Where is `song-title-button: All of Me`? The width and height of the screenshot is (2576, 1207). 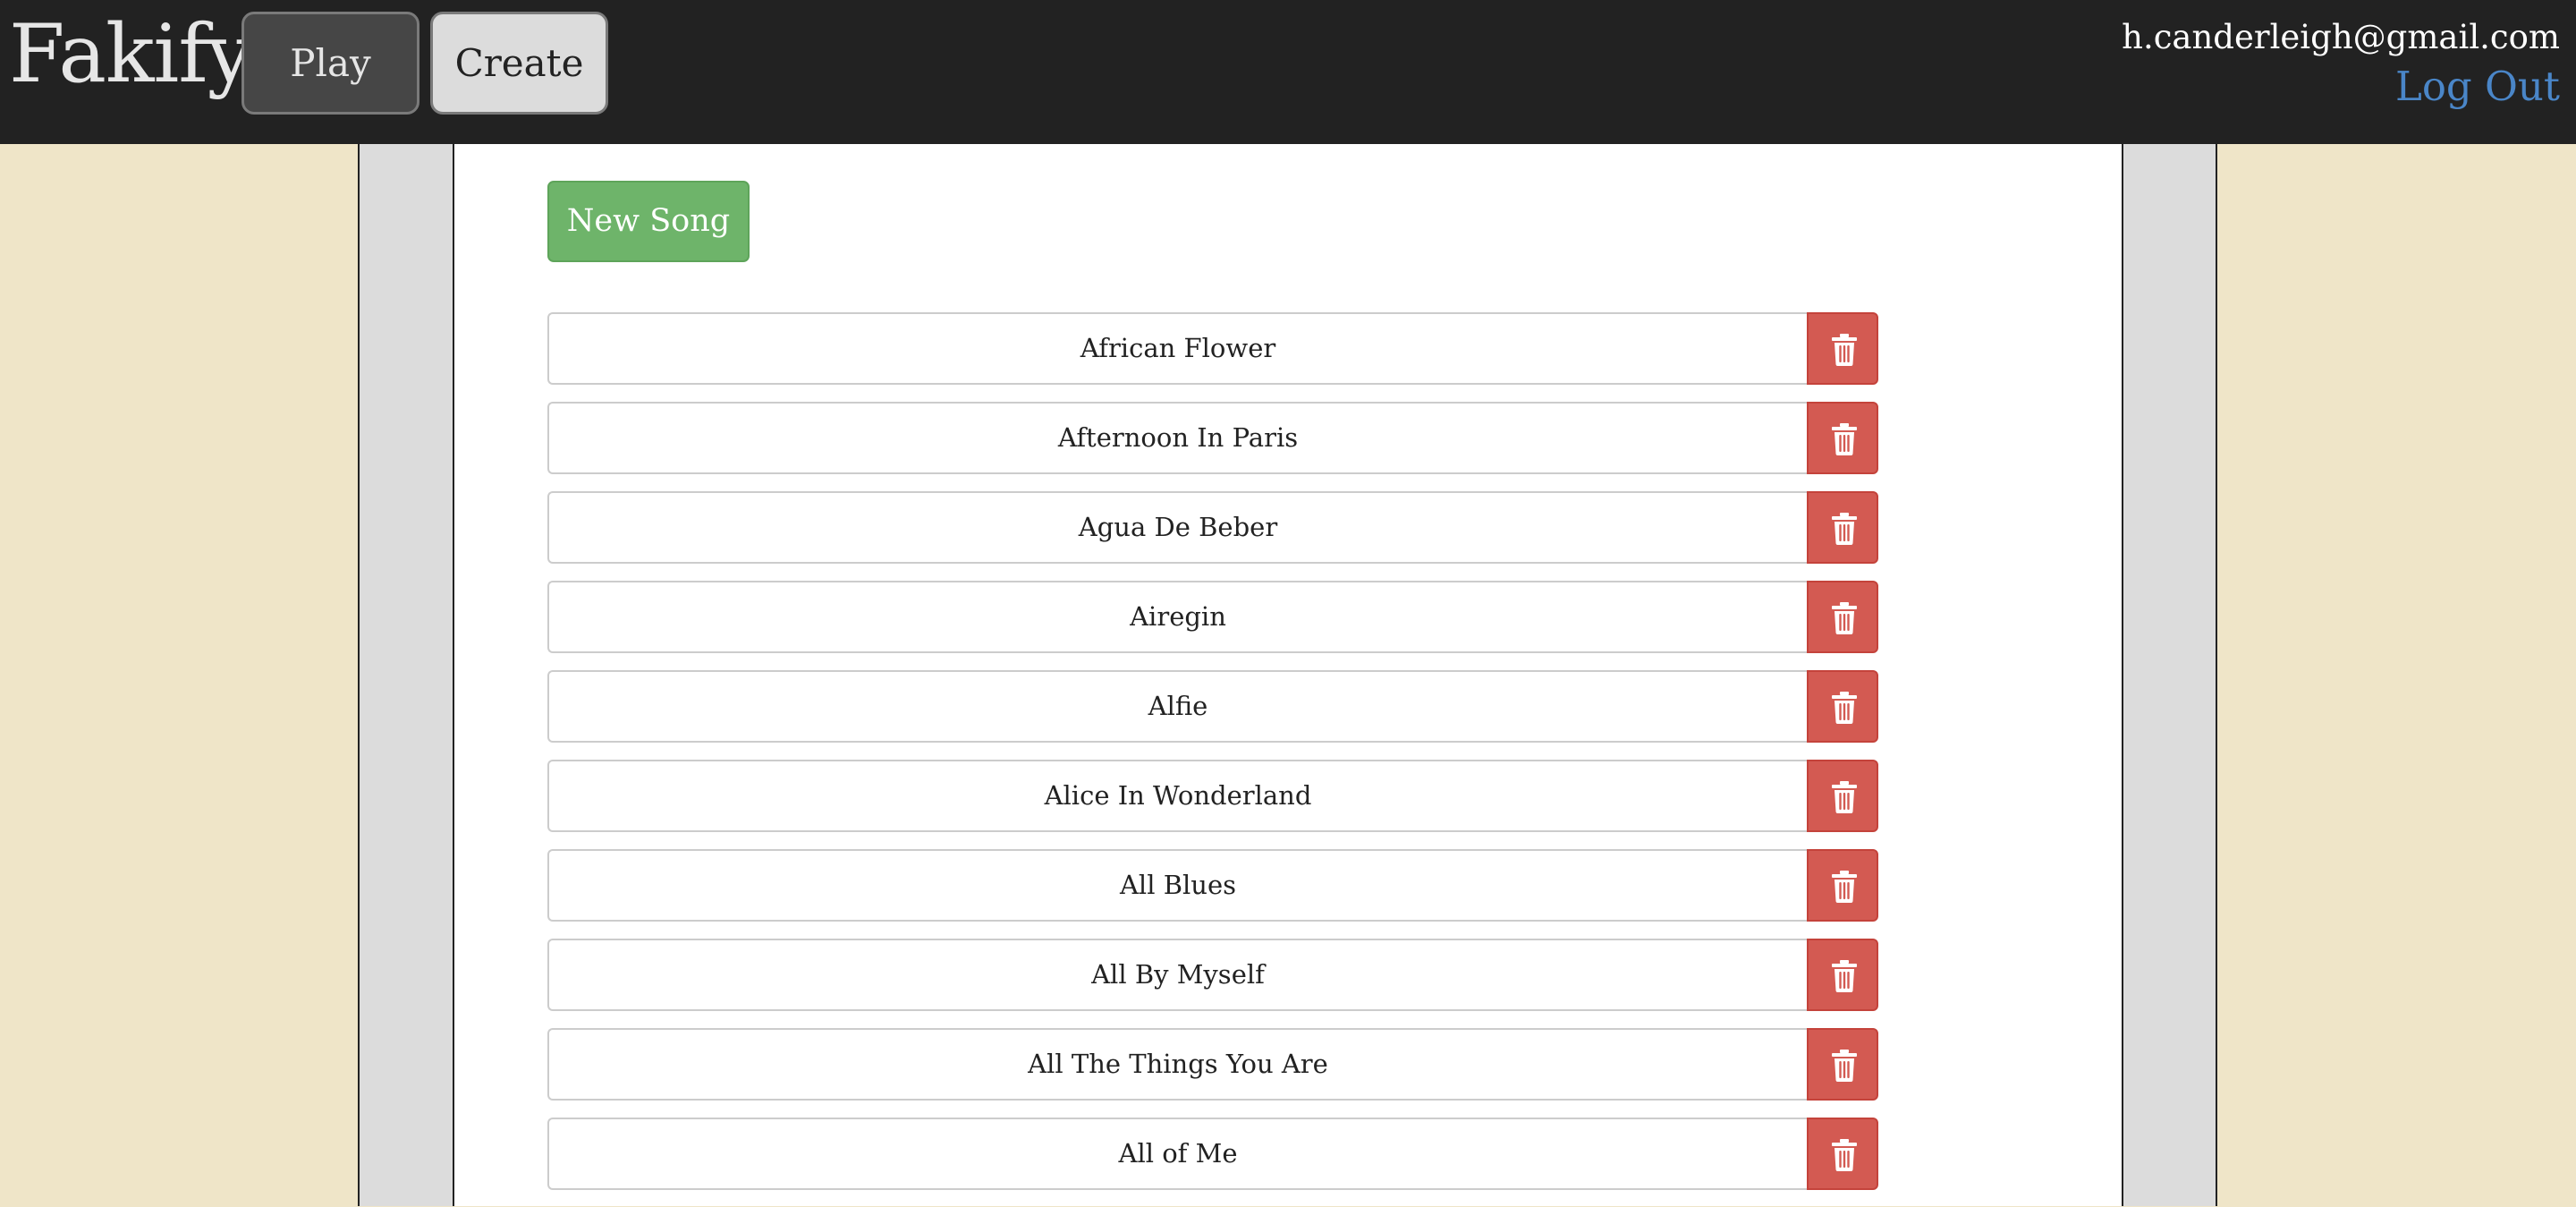
song-title-button: All of Me is located at coordinates (1177, 1154).